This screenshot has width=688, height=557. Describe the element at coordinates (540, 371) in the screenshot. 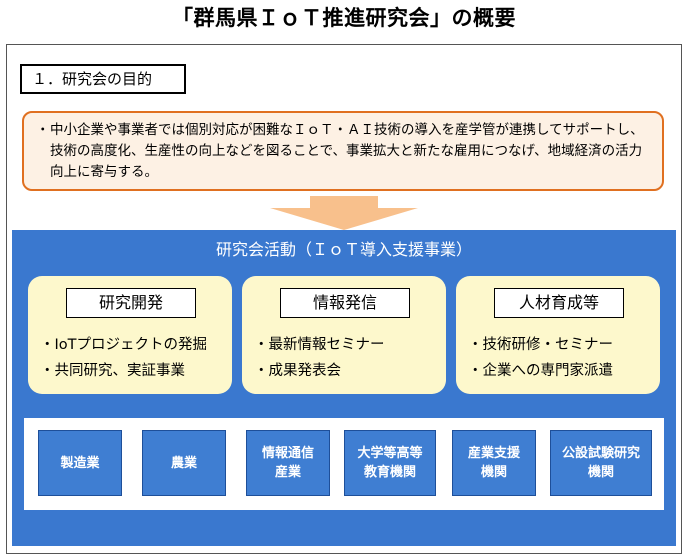

I see `pillar-item: ・企業への専門家派遣` at that location.